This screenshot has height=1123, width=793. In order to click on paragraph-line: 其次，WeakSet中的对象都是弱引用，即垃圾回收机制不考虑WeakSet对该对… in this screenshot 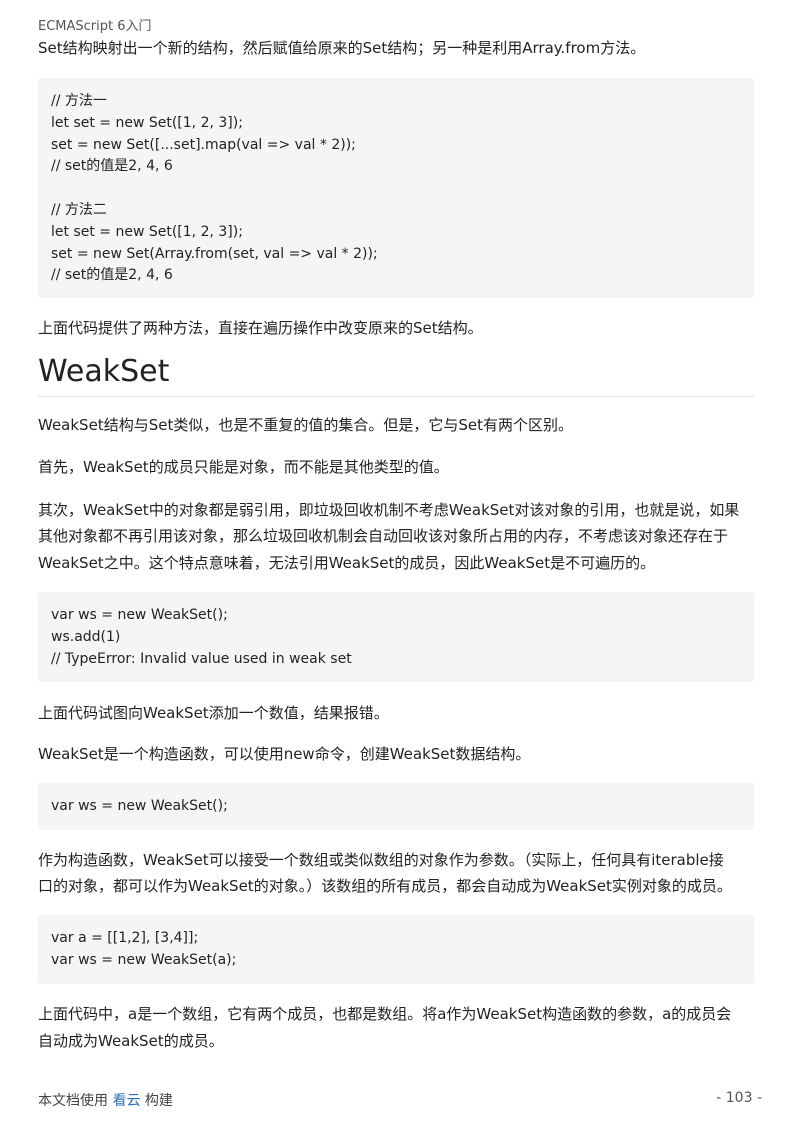, I will do `click(389, 510)`.